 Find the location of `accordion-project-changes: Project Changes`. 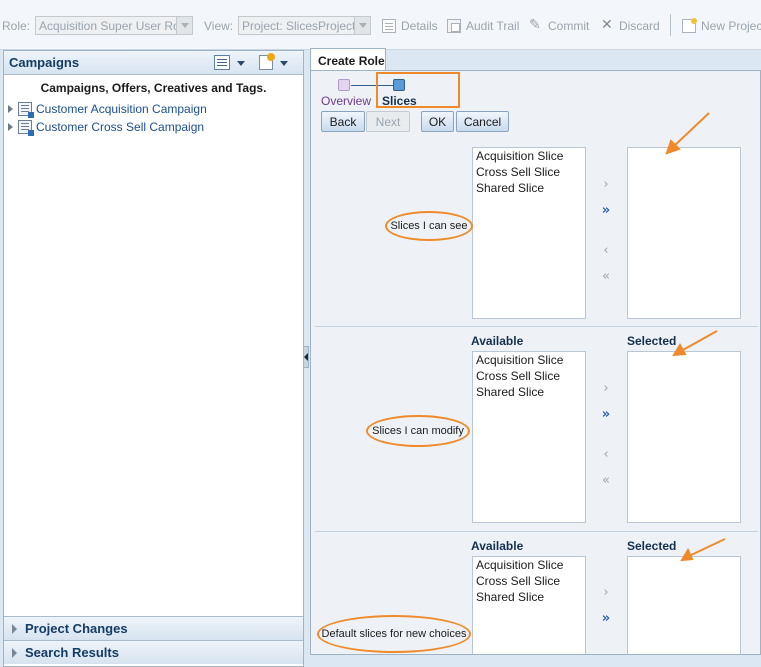

accordion-project-changes: Project Changes is located at coordinates (153, 628).